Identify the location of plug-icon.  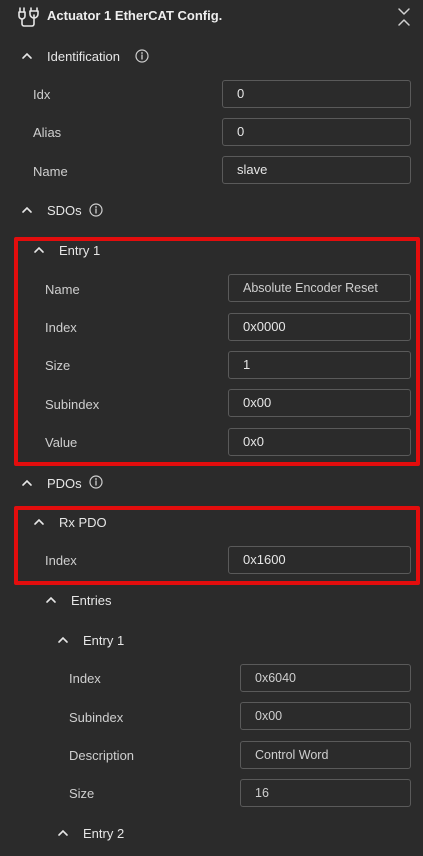
(28, 17).